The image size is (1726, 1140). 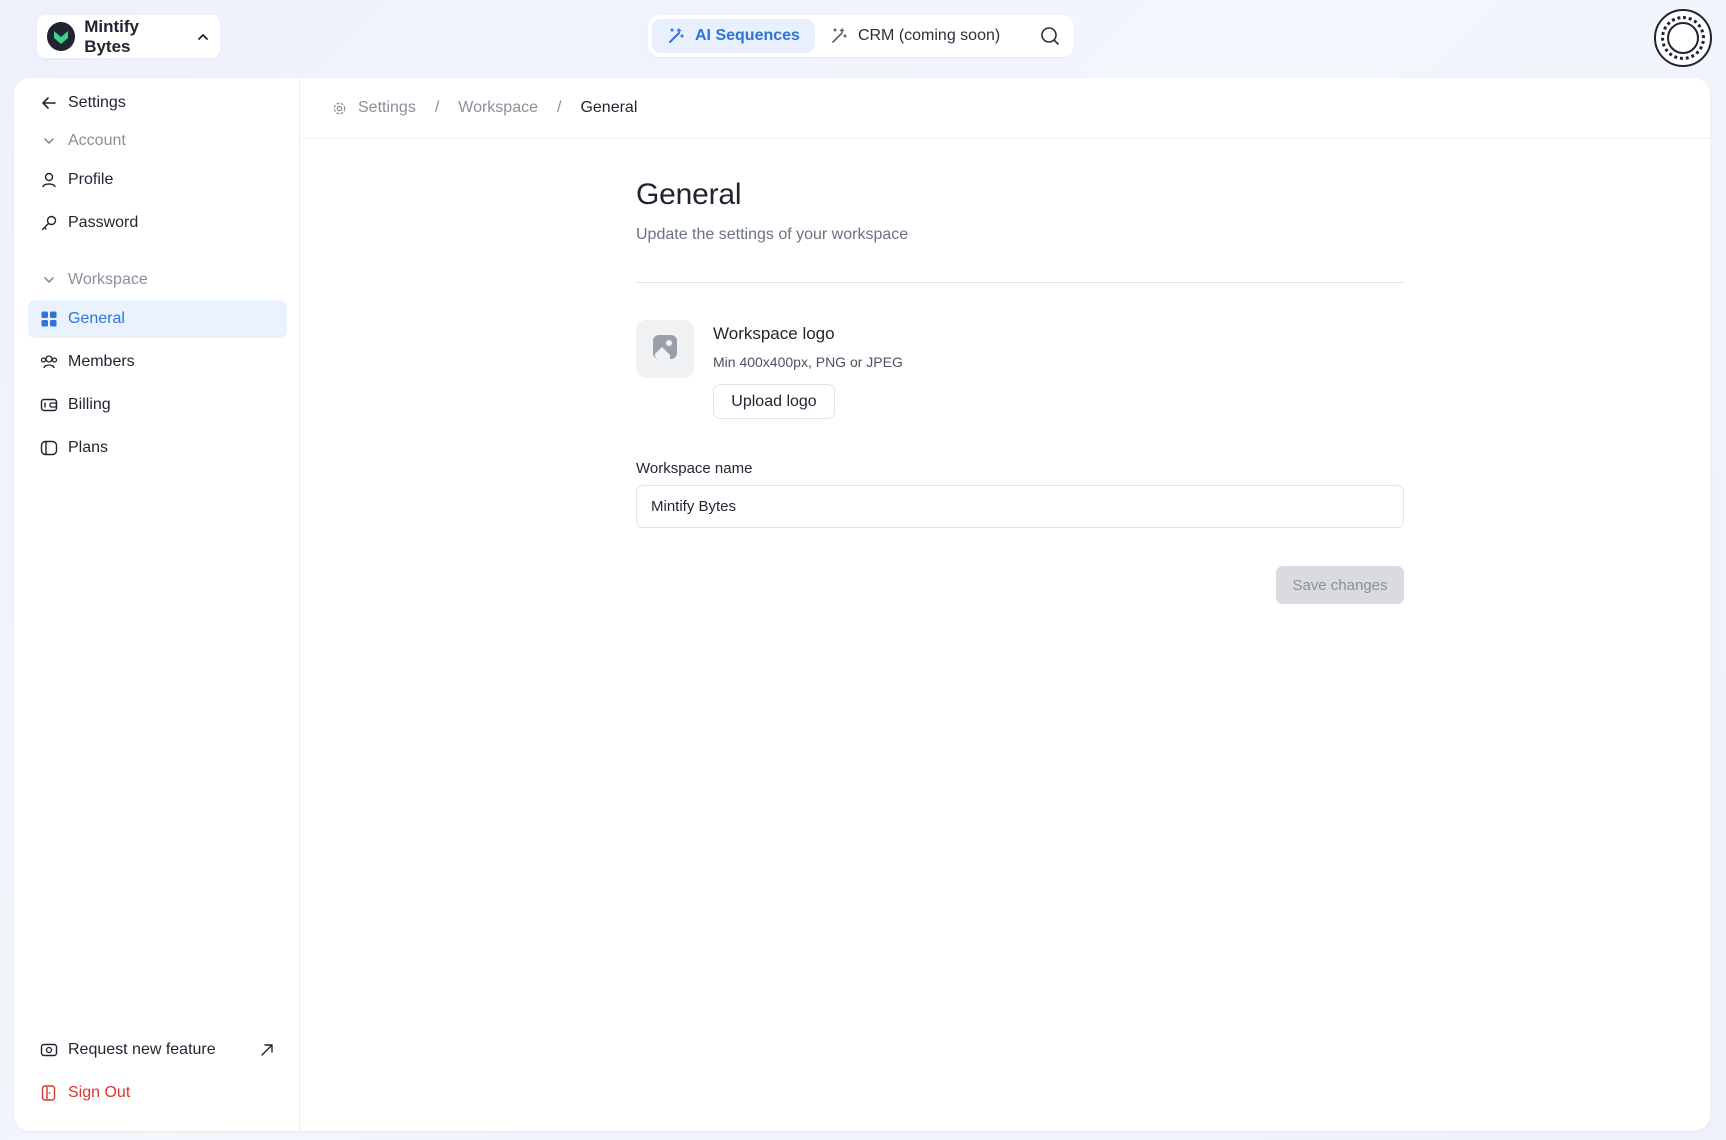 I want to click on sidebar-item-label: Plans, so click(x=88, y=447).